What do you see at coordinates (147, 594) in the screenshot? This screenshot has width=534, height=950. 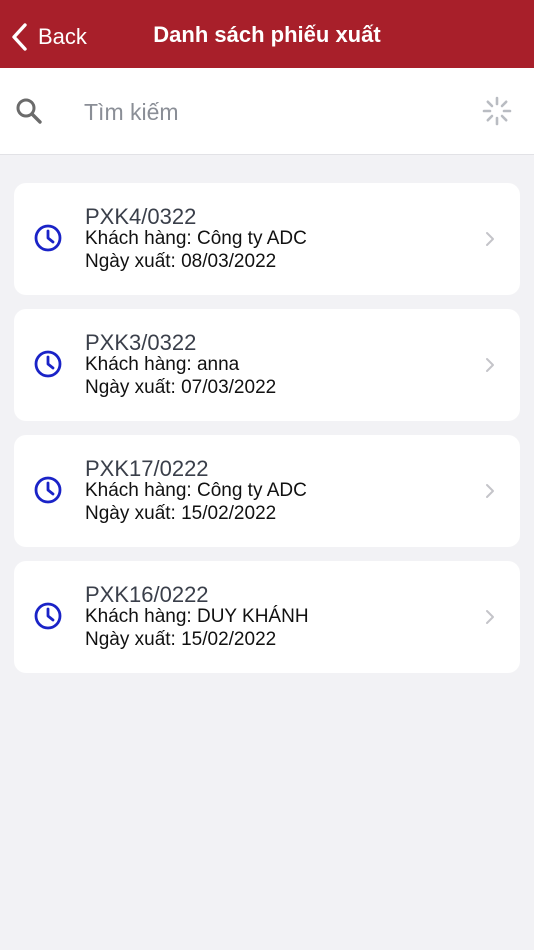 I see `item-code: PXK16/0222` at bounding box center [147, 594].